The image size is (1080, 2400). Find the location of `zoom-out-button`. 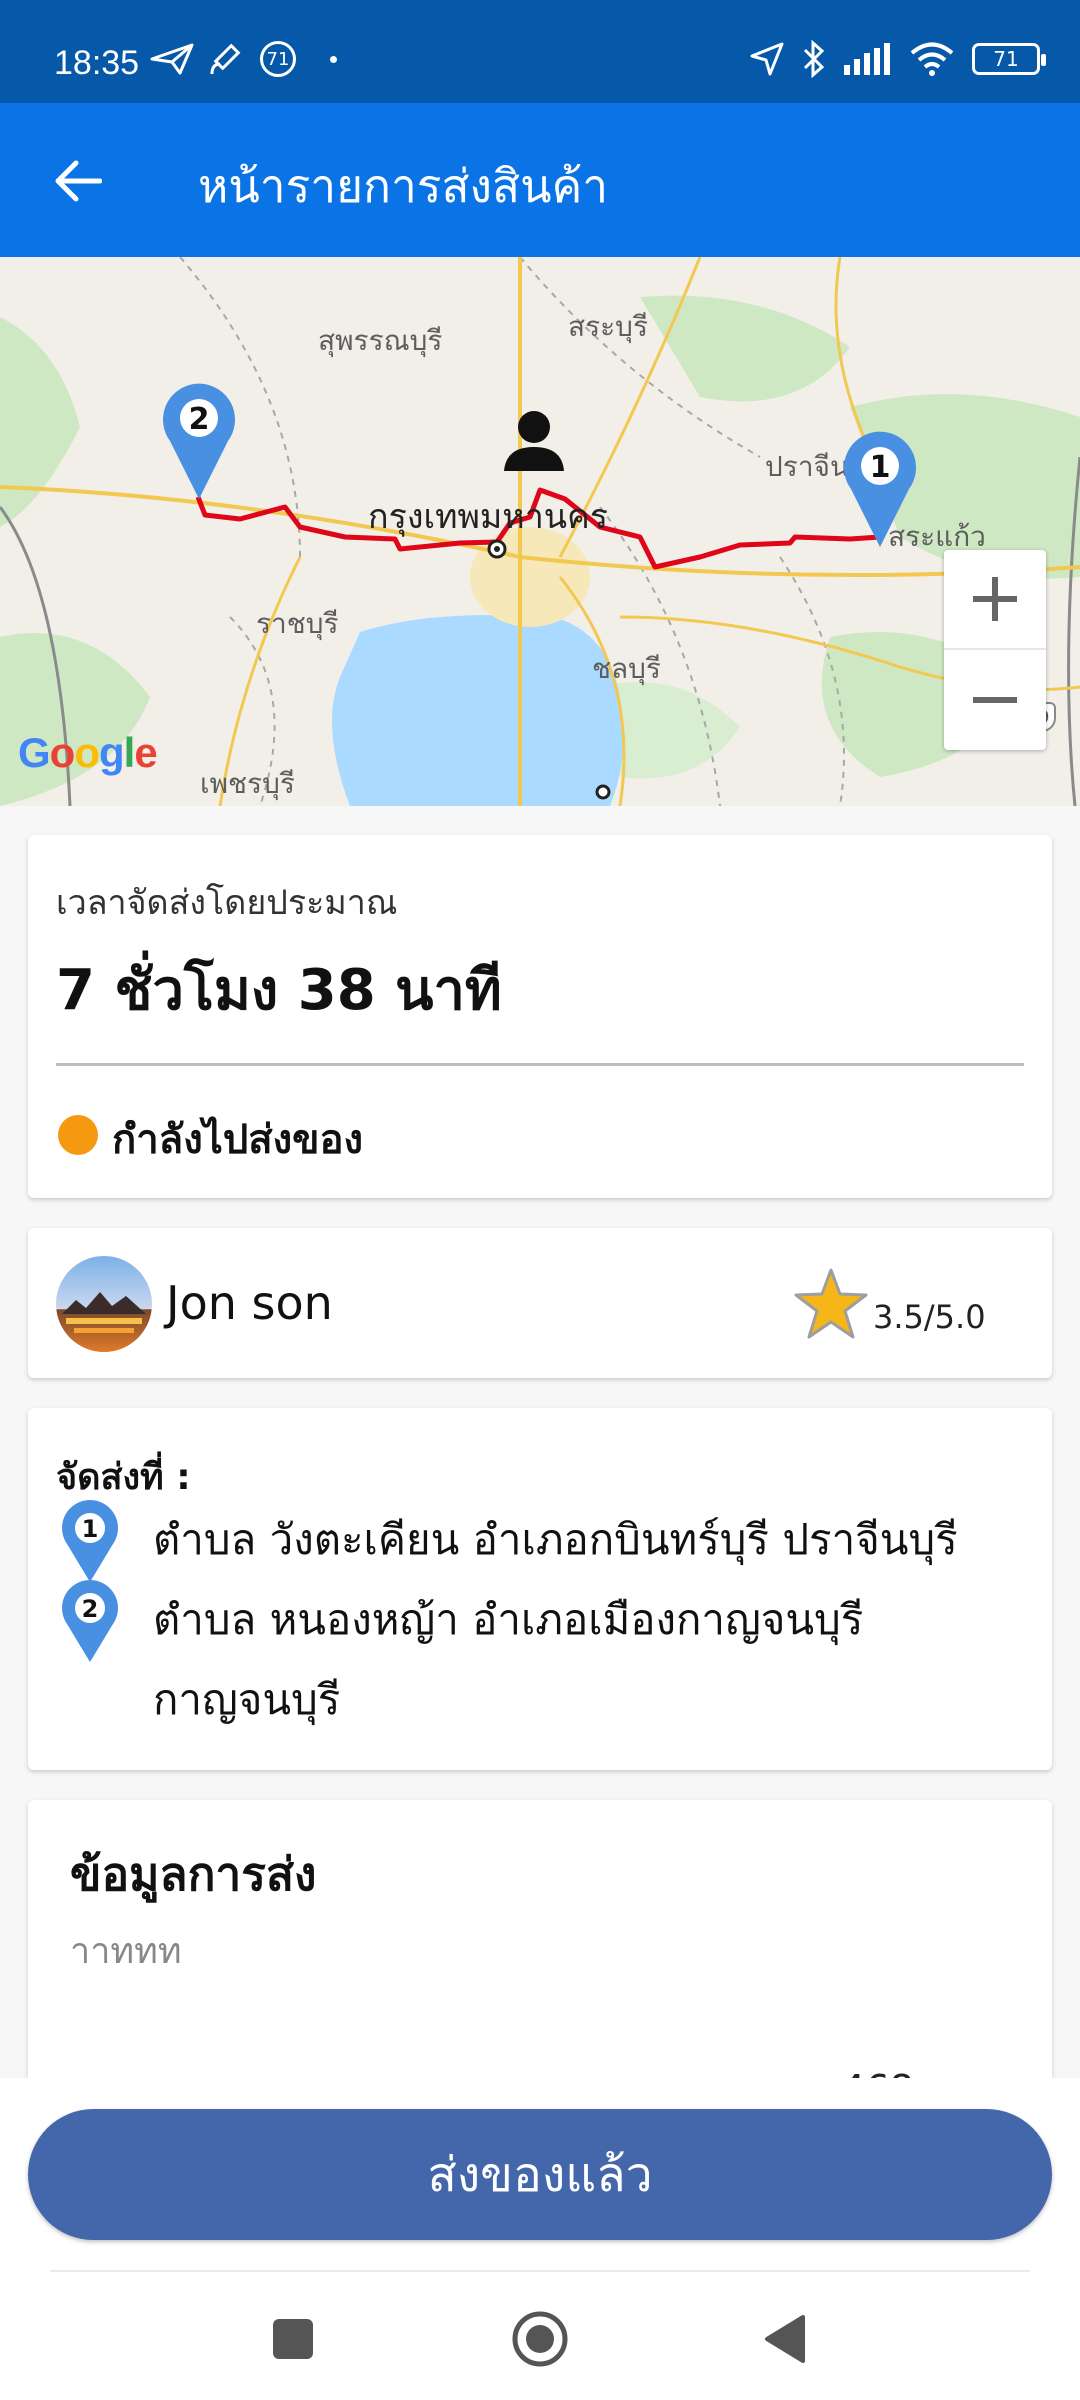

zoom-out-button is located at coordinates (995, 700).